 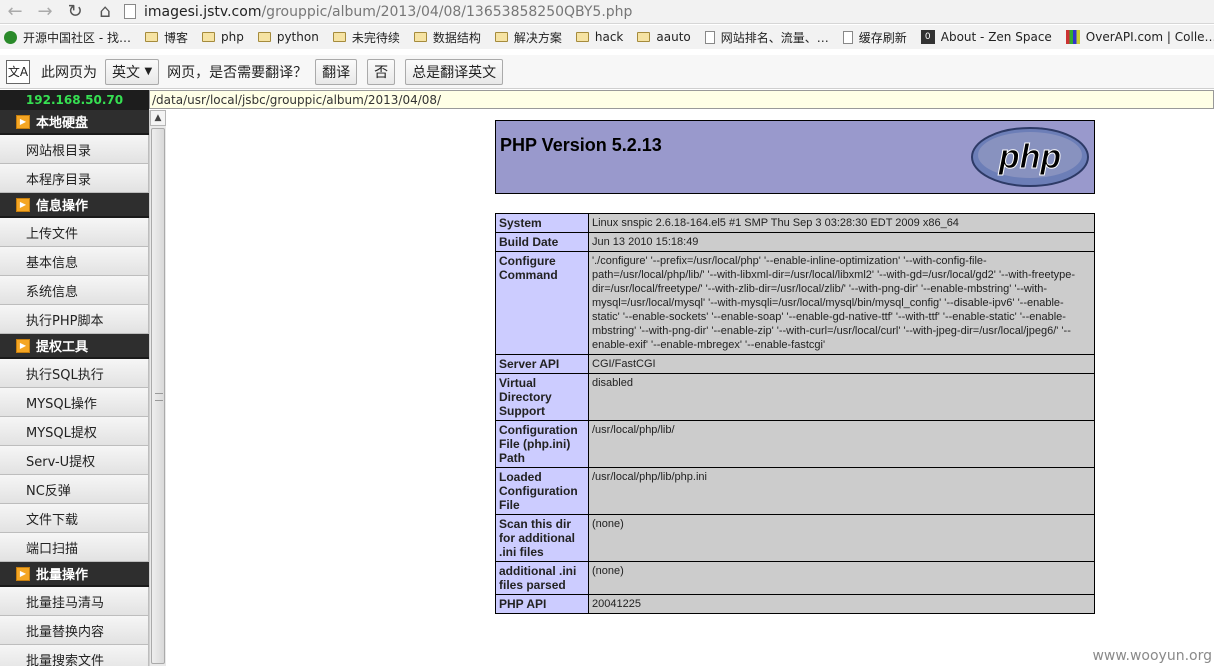 What do you see at coordinates (841, 538) in the screenshot?
I see `phpinfo-value: (none)` at bounding box center [841, 538].